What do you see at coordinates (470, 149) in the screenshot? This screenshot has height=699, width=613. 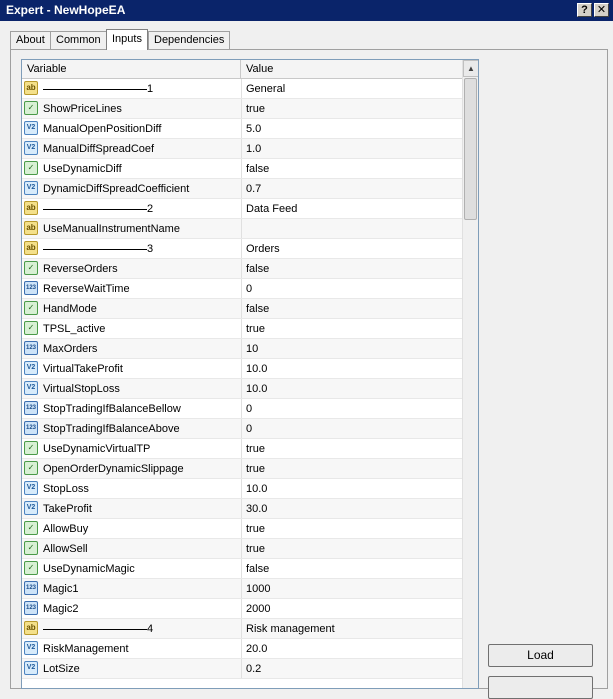 I see `scroll-thumb` at bounding box center [470, 149].